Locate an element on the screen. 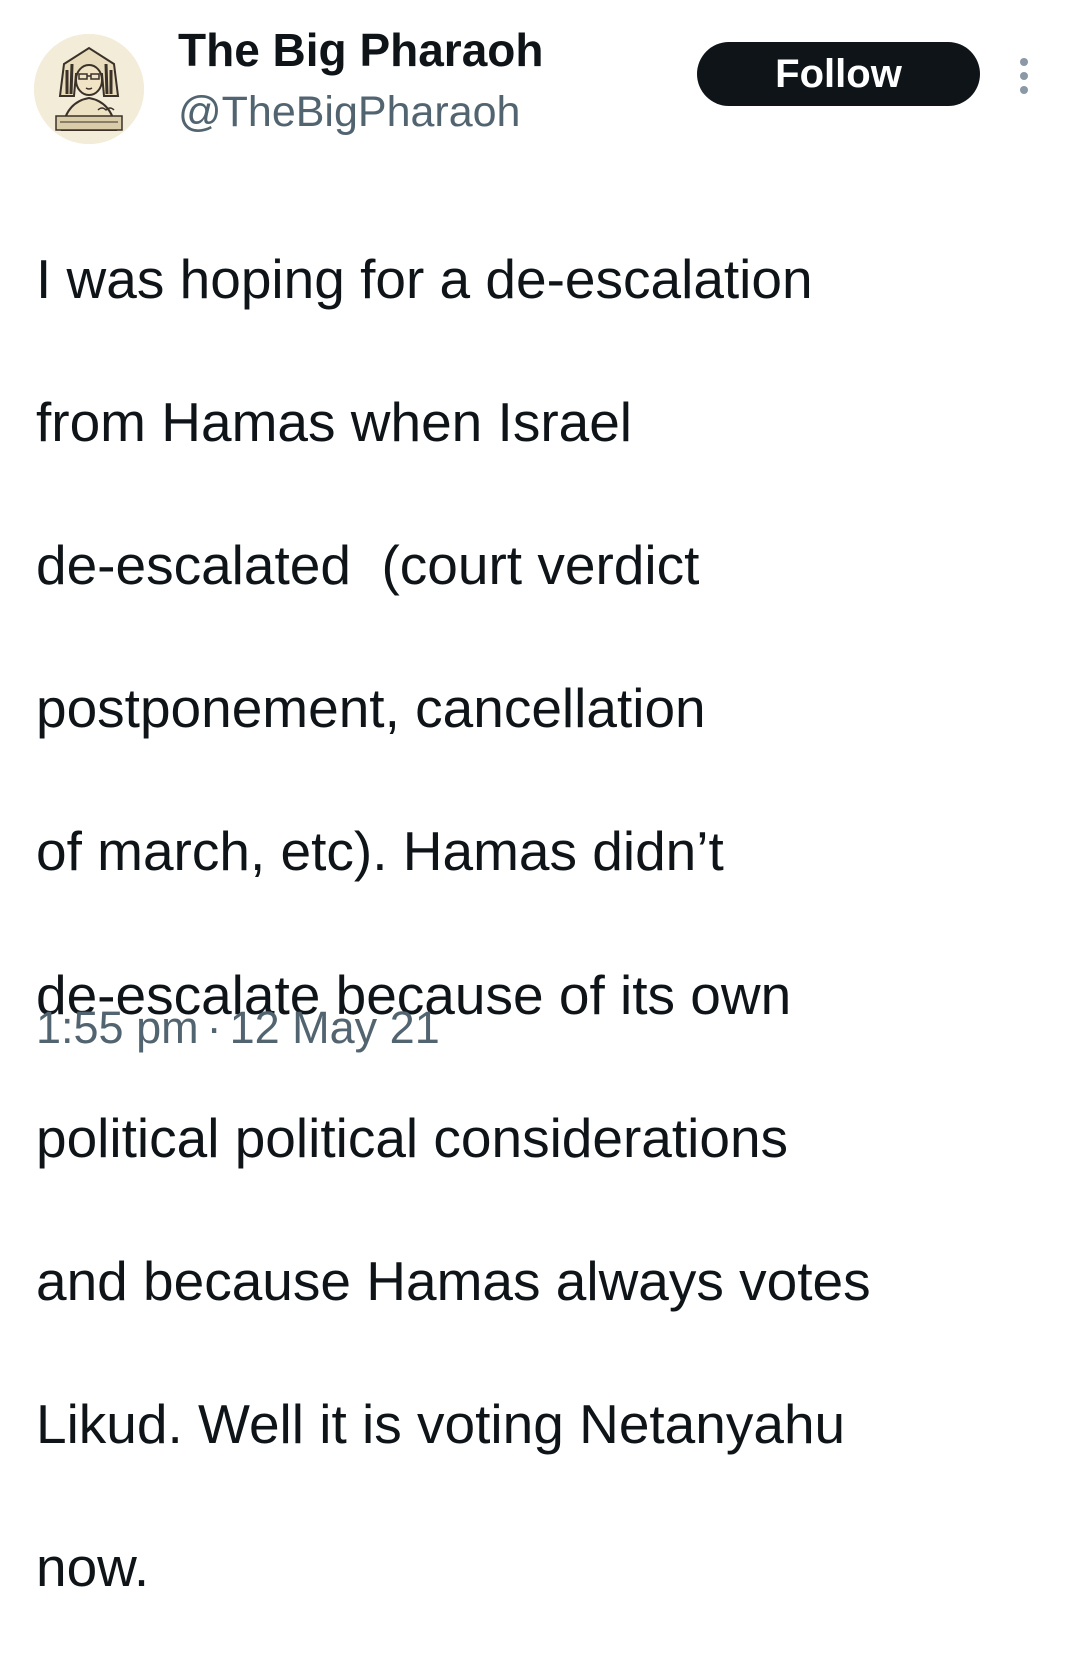  pharaoh-avatar-icon is located at coordinates (89, 89).